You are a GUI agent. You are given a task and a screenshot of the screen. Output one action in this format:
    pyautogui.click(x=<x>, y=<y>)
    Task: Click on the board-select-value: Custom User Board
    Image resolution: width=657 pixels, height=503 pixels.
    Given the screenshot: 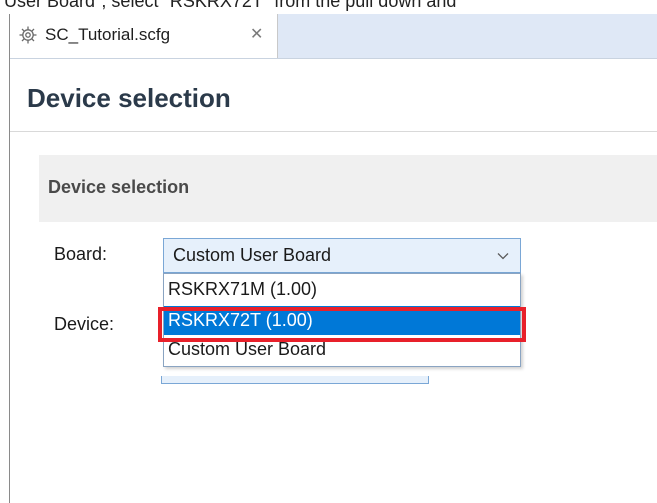 What is the action you would take?
    pyautogui.click(x=252, y=255)
    